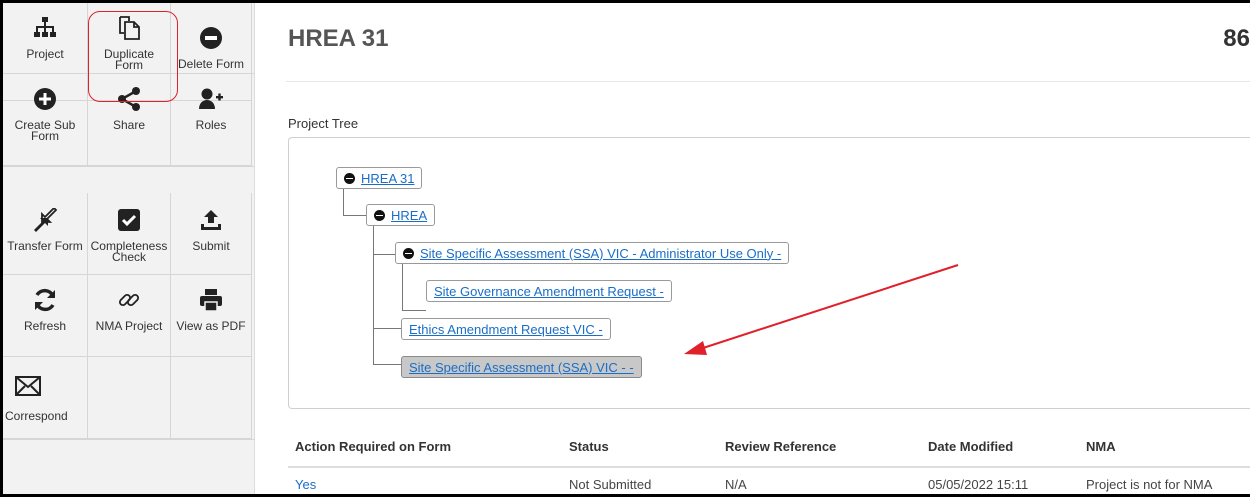 The image size is (1250, 497). Describe the element at coordinates (1149, 484) in the screenshot. I see `cell-nma: Project is not for NMA` at that location.